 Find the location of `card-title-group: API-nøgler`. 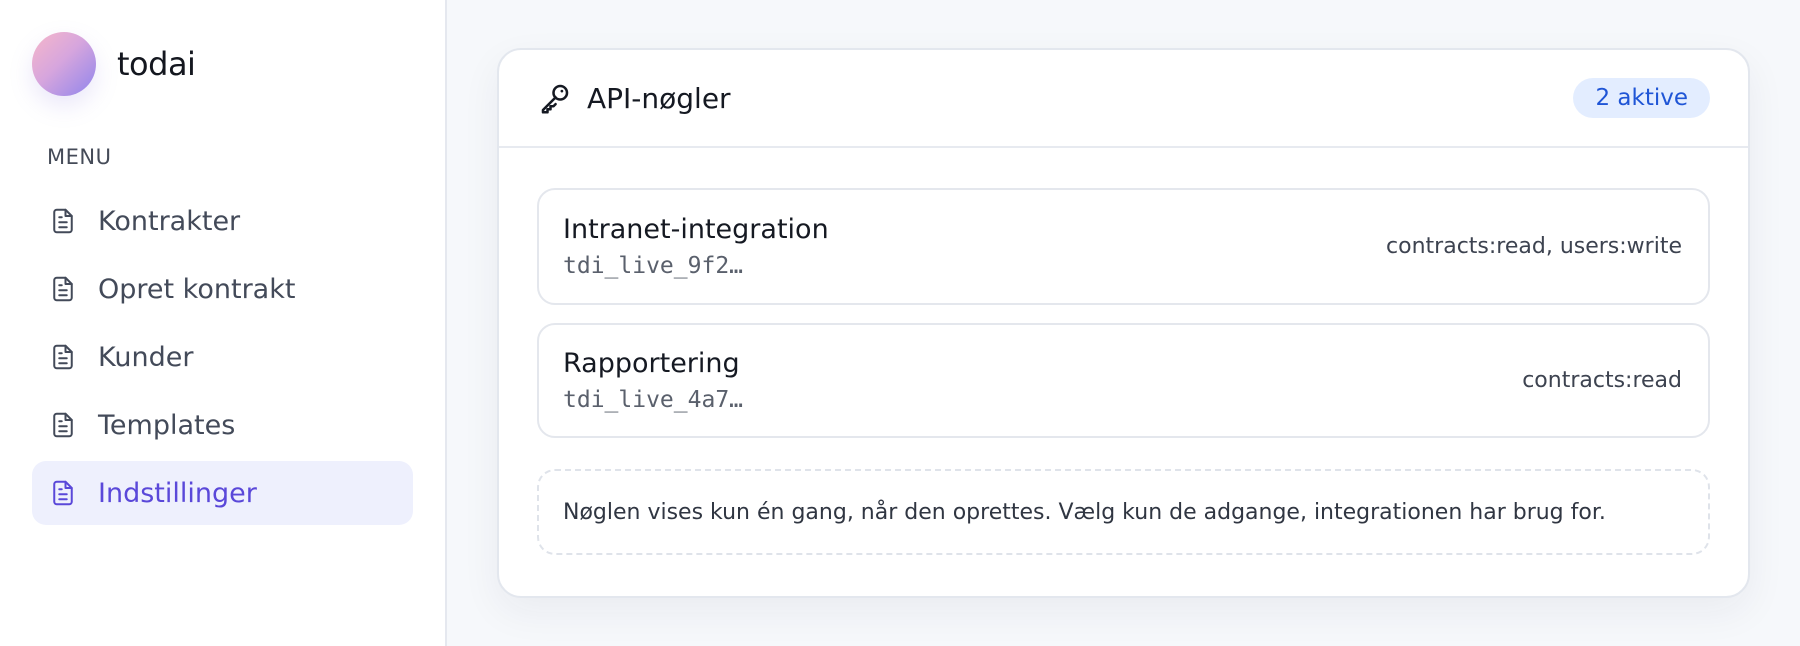

card-title-group: API-nøgler is located at coordinates (634, 98).